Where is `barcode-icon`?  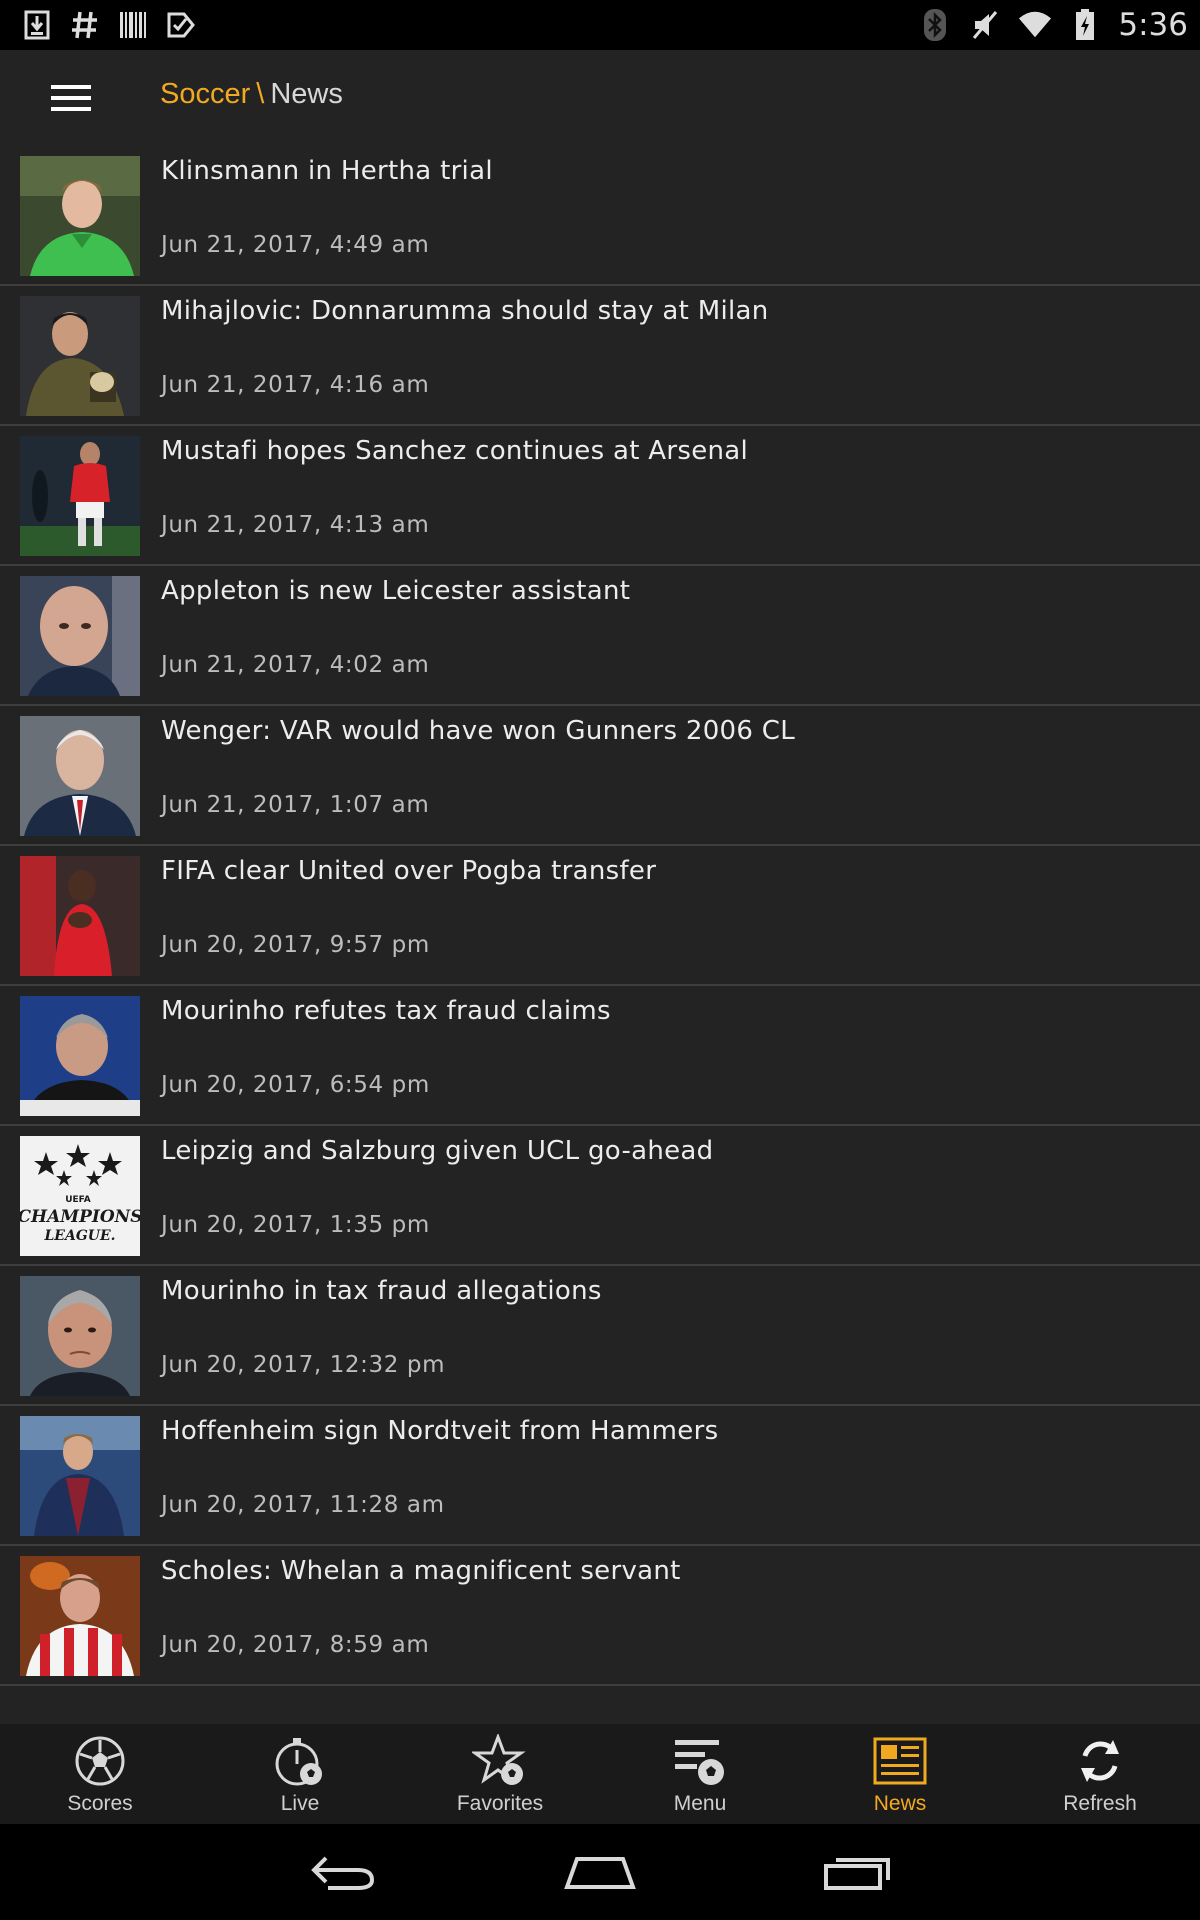 barcode-icon is located at coordinates (133, 25).